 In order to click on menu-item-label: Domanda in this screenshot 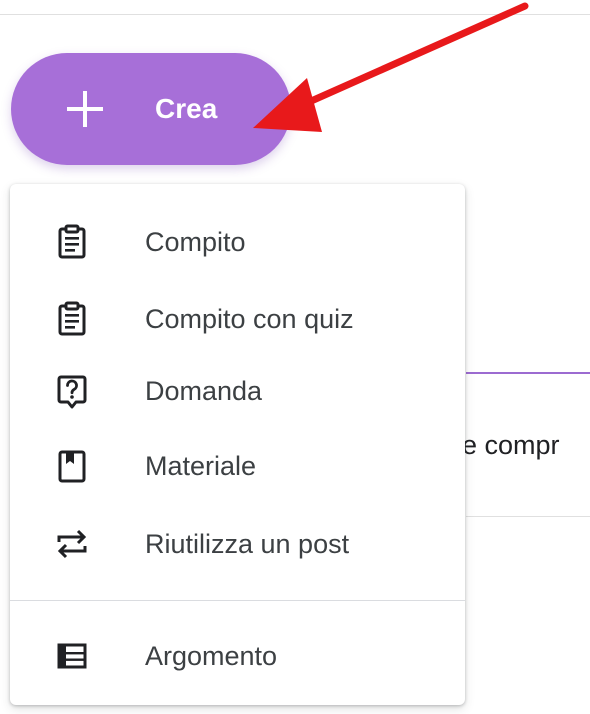, I will do `click(204, 391)`.